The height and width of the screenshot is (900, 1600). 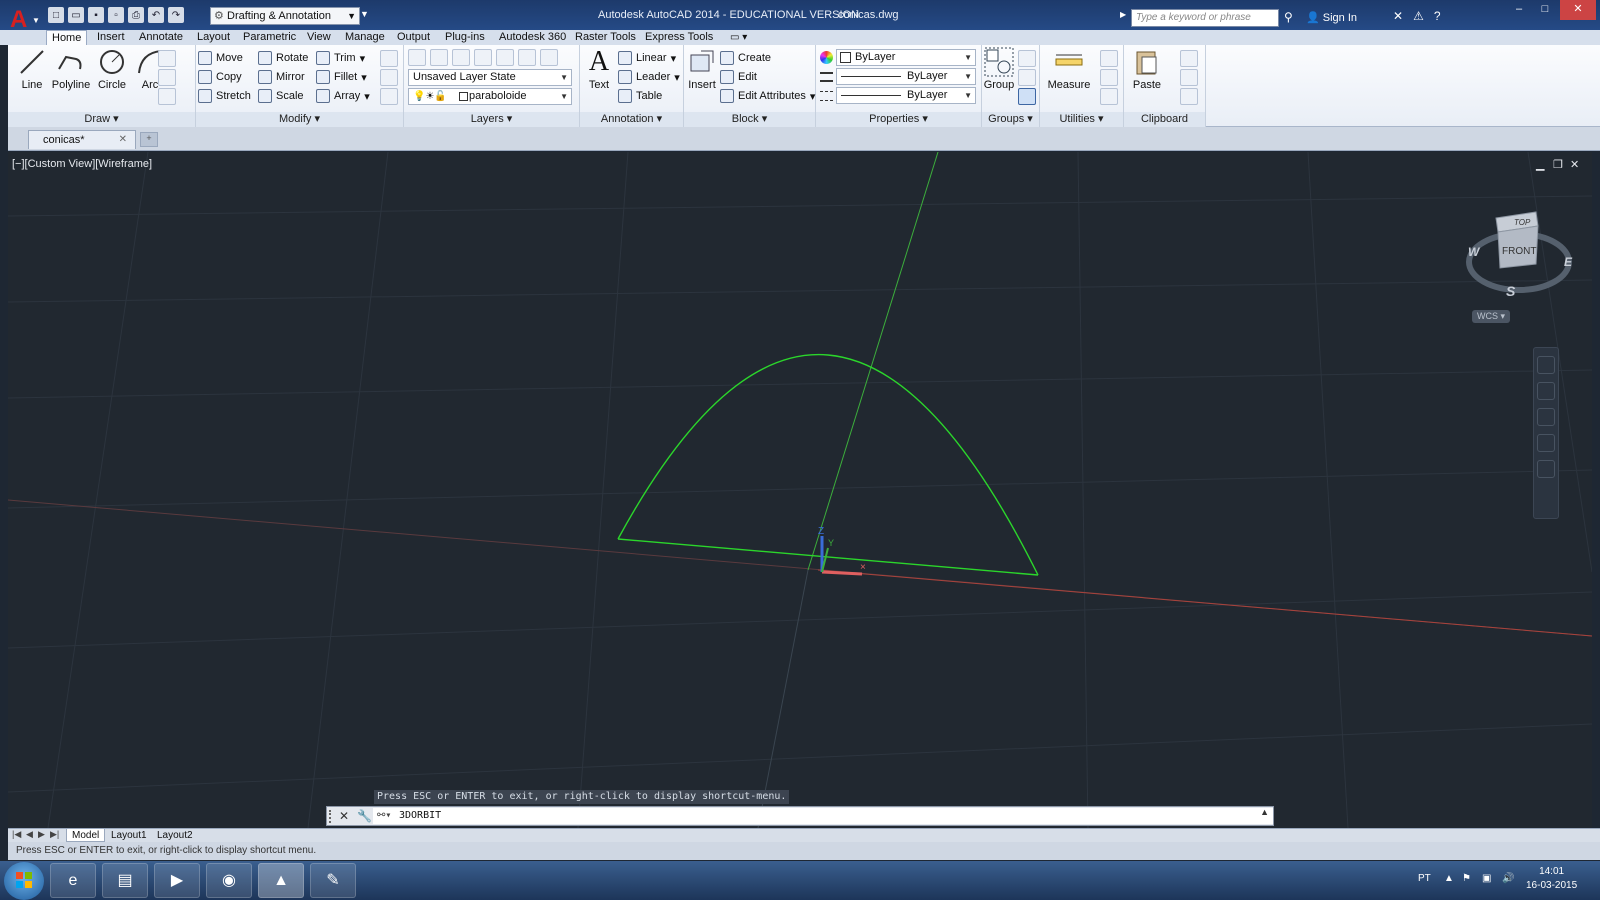 What do you see at coordinates (125, 880) in the screenshot?
I see `file-explorer-icon: ▤` at bounding box center [125, 880].